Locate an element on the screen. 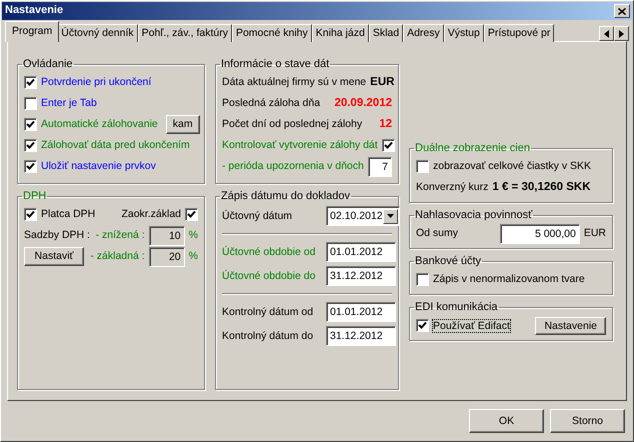  field-label: - znížená : is located at coordinates (120, 235).